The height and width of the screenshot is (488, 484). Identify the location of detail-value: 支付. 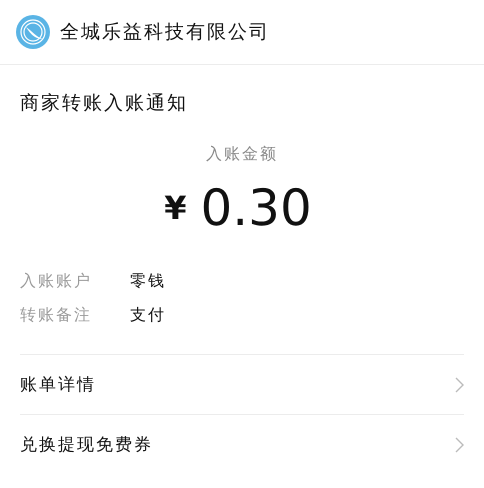
(148, 315).